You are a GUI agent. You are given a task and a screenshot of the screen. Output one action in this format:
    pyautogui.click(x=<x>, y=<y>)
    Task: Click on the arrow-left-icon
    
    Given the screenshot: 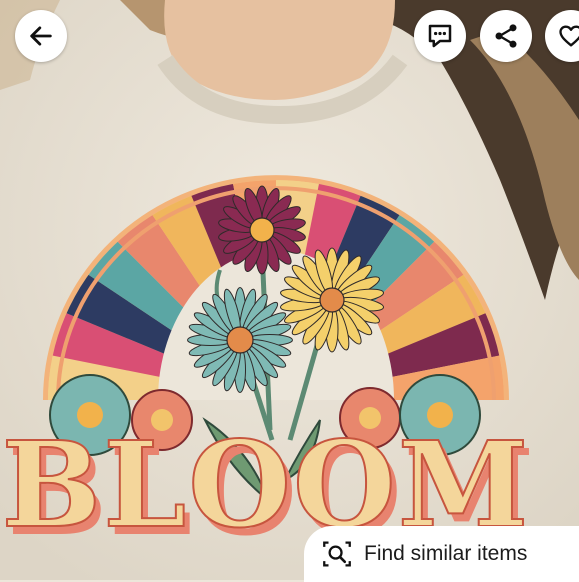 What is the action you would take?
    pyautogui.click(x=41, y=36)
    